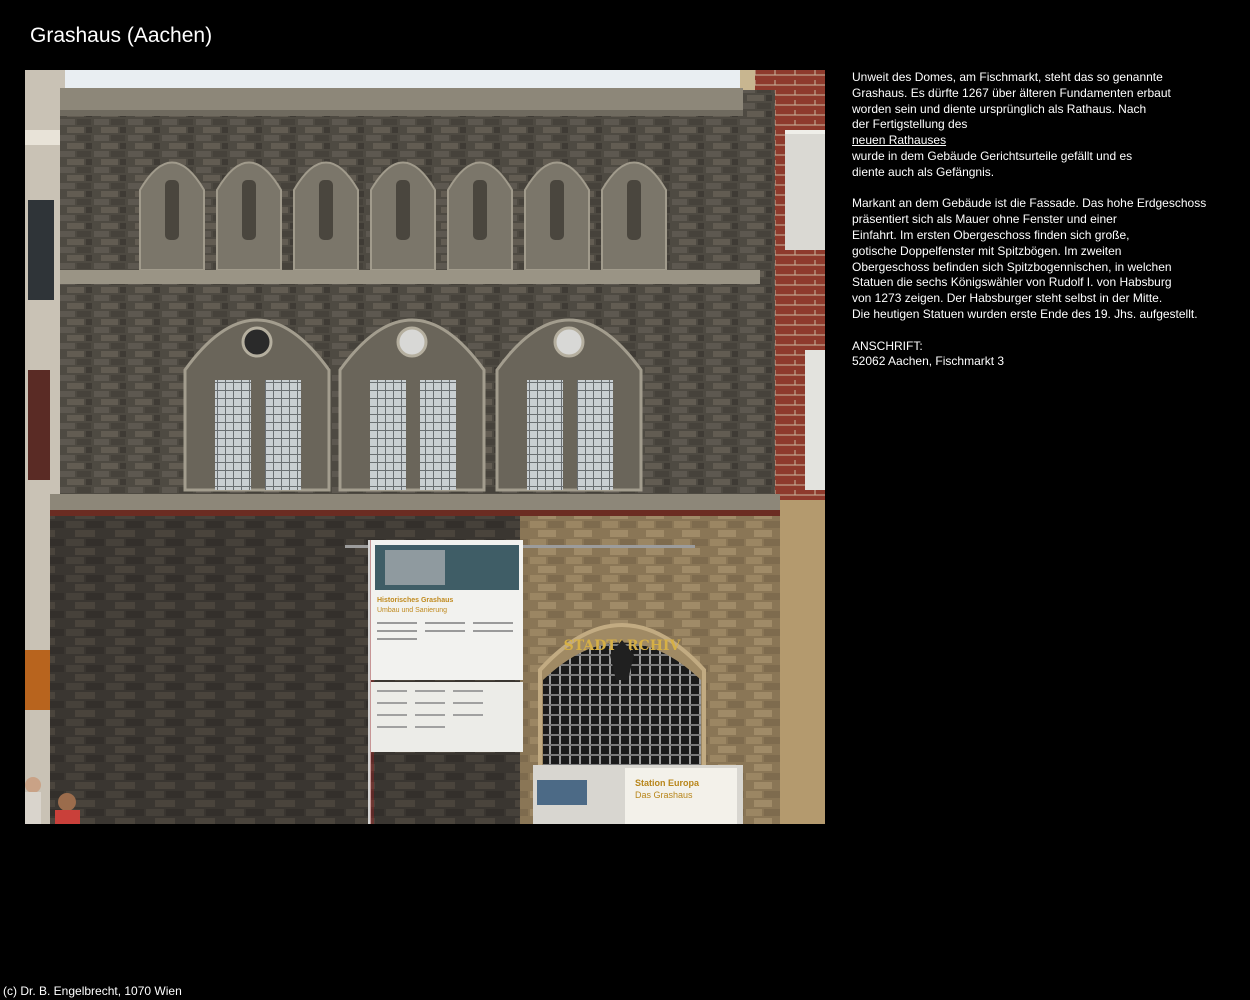  What do you see at coordinates (928, 361) in the screenshot?
I see `address-value: 52062 Aachen, Fischmarkt 3` at bounding box center [928, 361].